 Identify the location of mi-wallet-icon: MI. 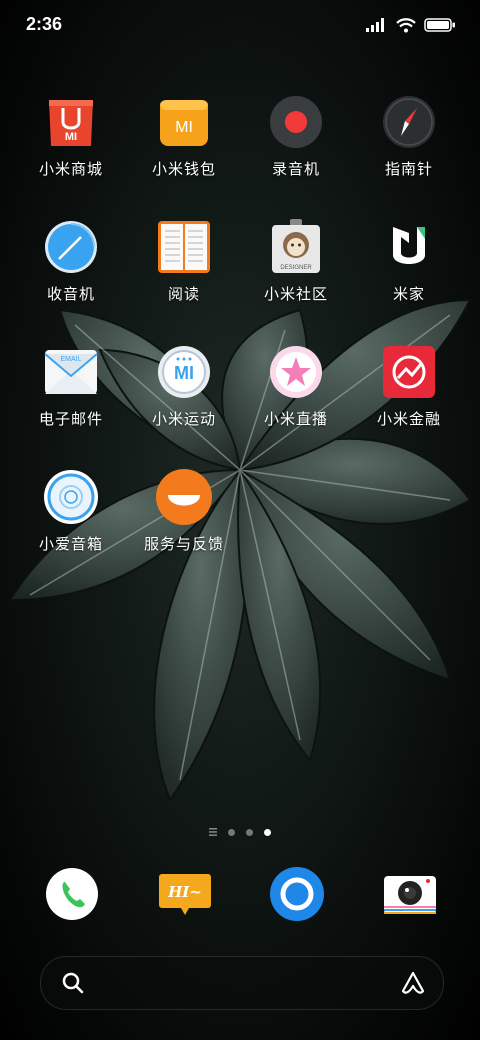
(184, 122).